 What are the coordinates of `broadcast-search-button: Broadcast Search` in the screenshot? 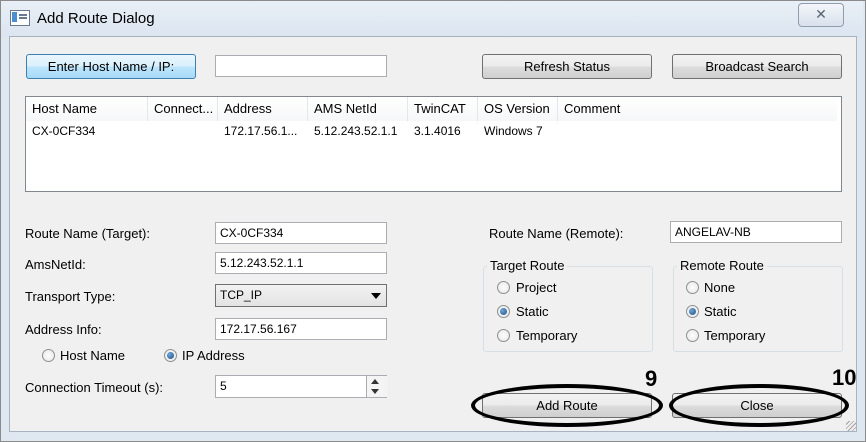 It's located at (757, 66).